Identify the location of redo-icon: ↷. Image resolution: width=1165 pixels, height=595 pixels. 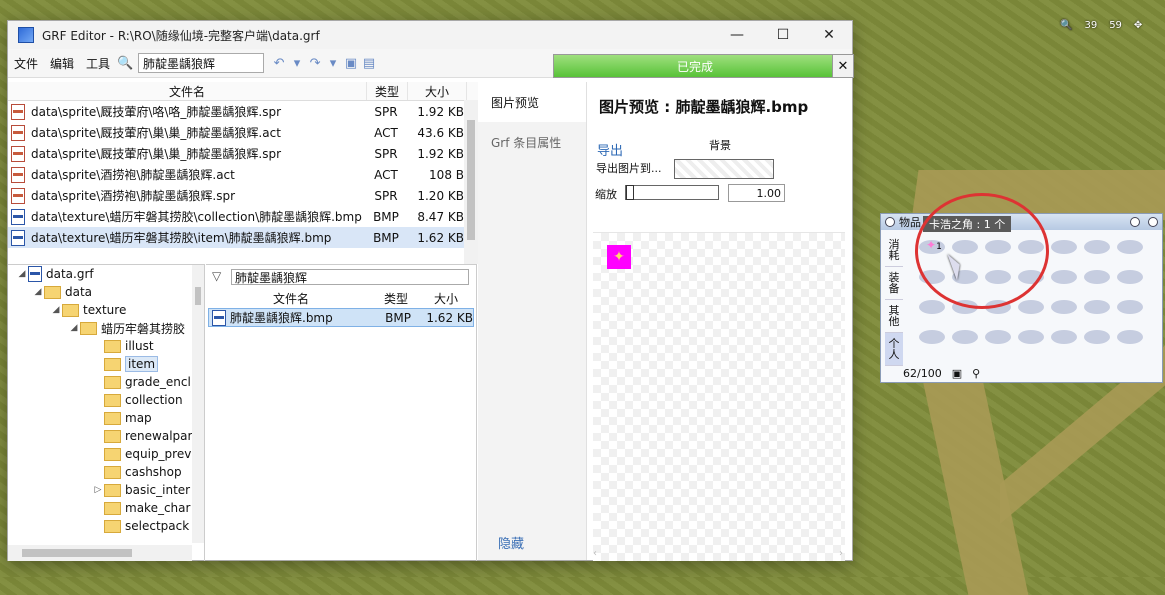
(315, 63).